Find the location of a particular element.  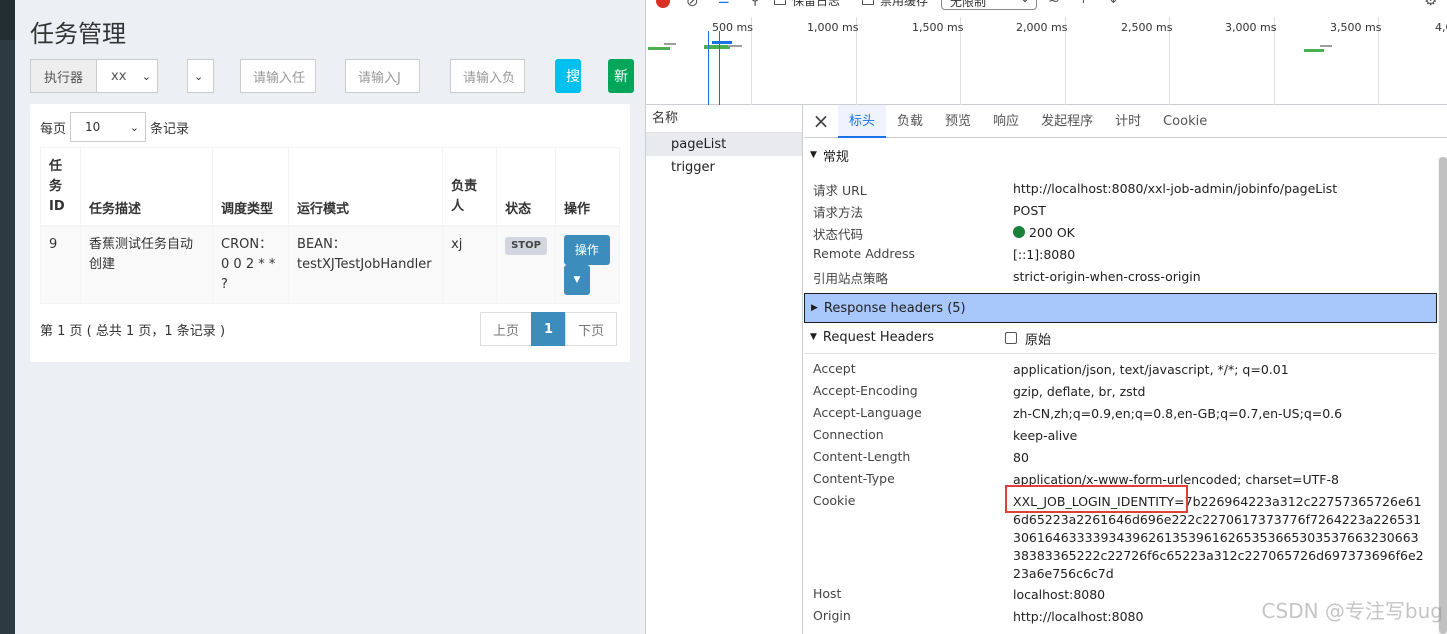

scrollbar is located at coordinates (1442, 395).